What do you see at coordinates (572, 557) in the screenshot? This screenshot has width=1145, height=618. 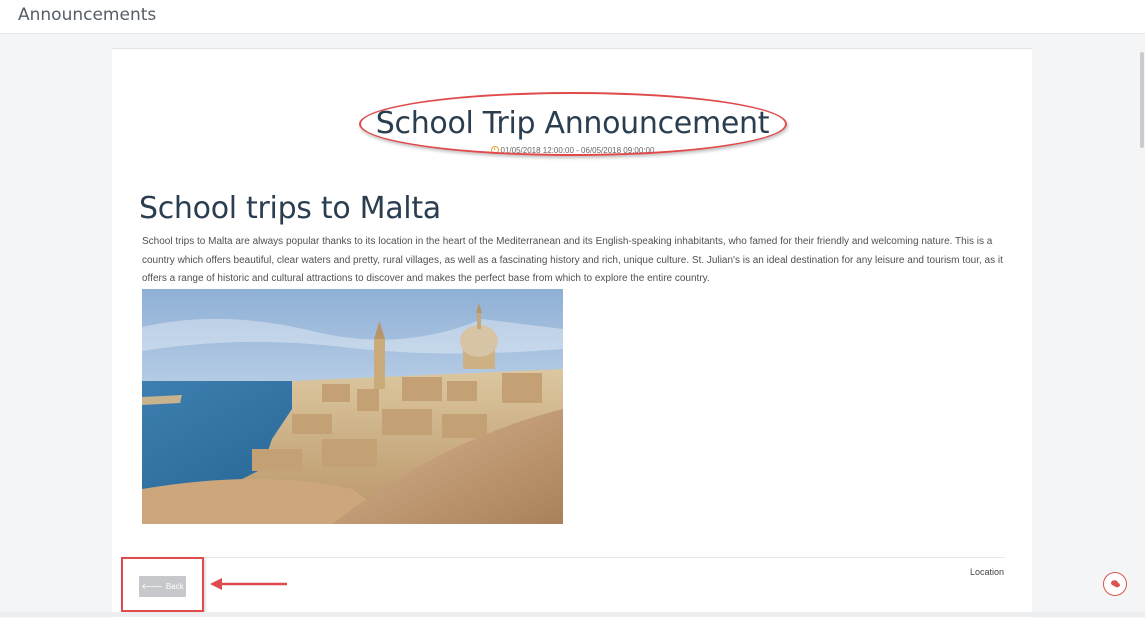 I see `footer-divider` at bounding box center [572, 557].